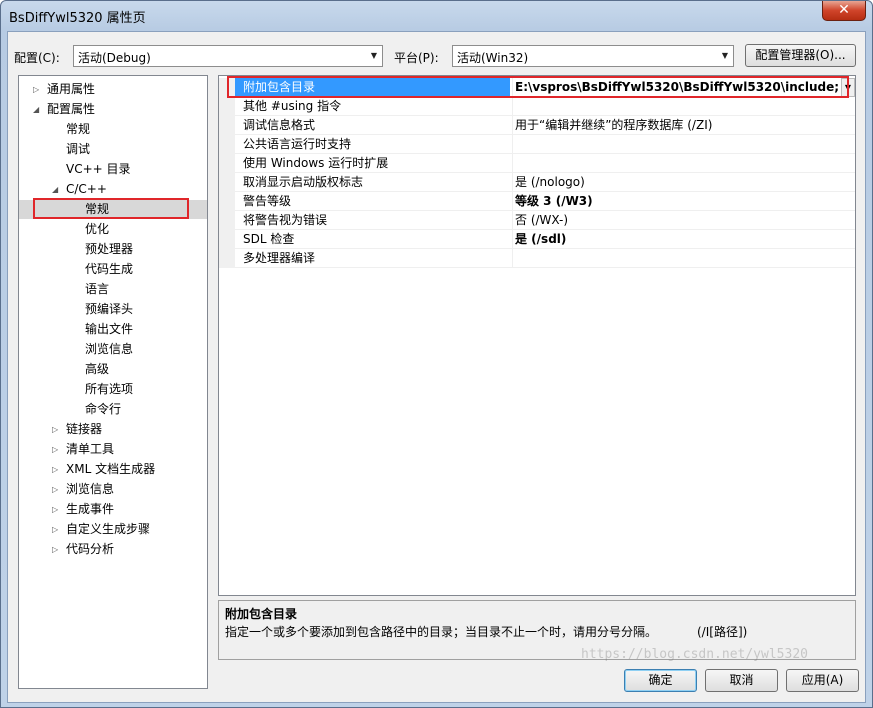 The image size is (873, 708). I want to click on tree-item-label: 通用属性, so click(71, 89).